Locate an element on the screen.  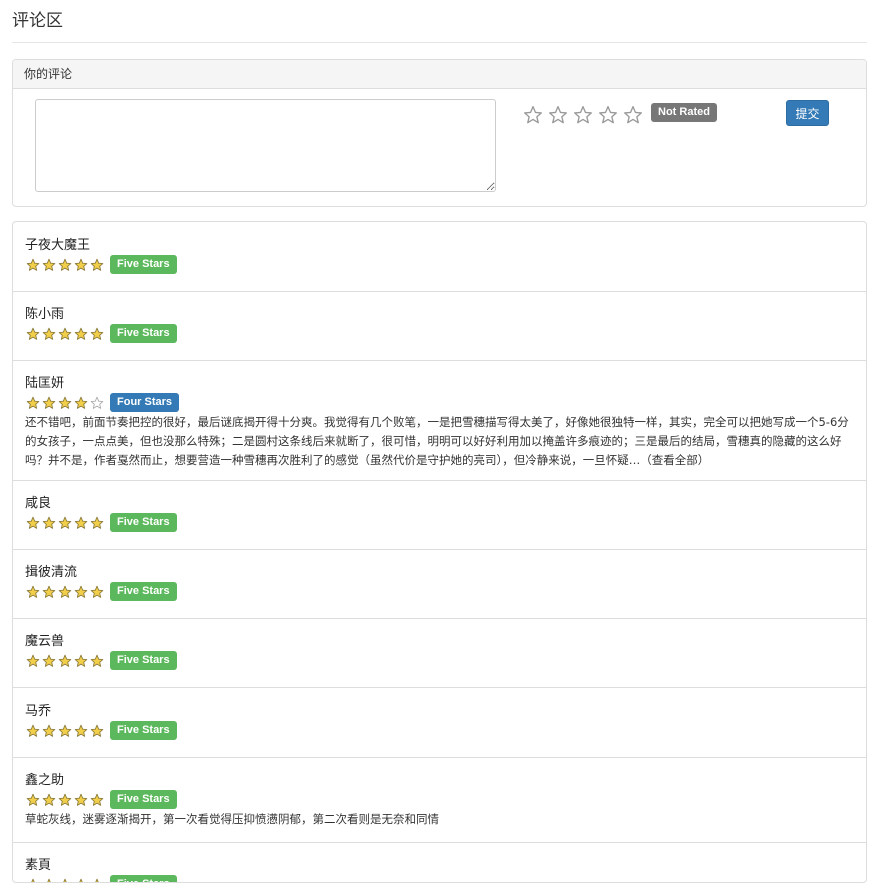
comment-item: 子夜大魔王 Five Stars is located at coordinates (439, 257).